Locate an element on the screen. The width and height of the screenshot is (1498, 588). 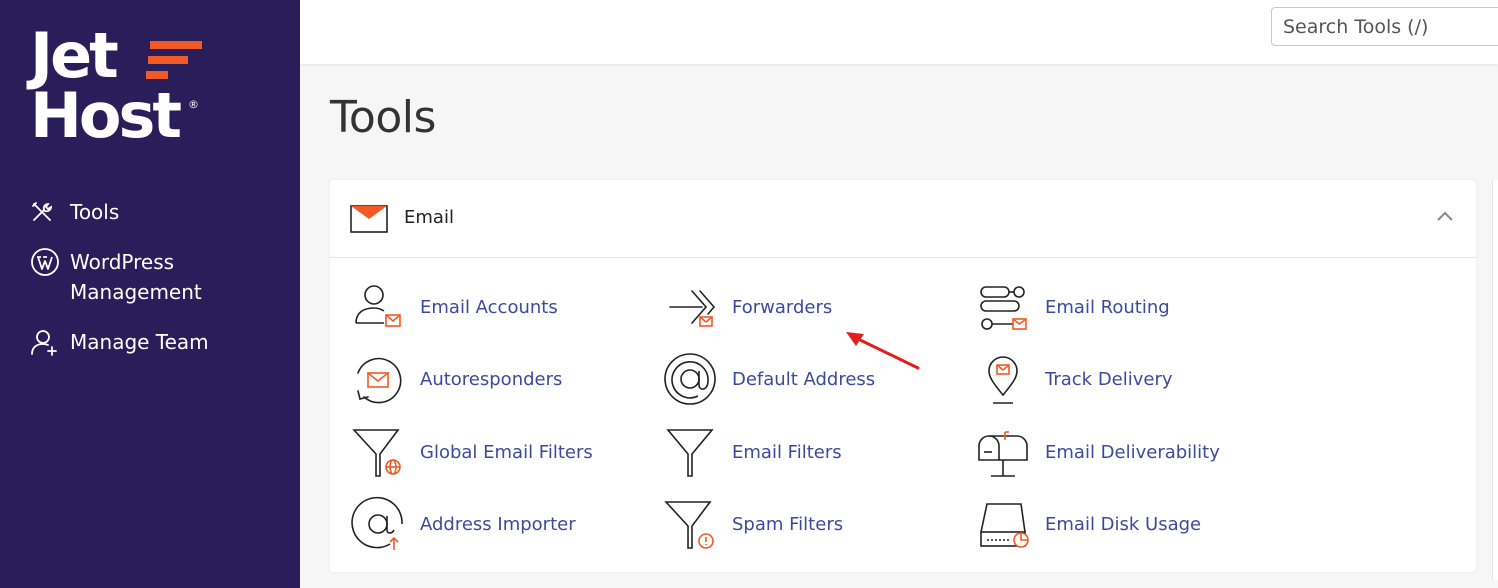
tool-label: Email Disk Usage is located at coordinates (1123, 524).